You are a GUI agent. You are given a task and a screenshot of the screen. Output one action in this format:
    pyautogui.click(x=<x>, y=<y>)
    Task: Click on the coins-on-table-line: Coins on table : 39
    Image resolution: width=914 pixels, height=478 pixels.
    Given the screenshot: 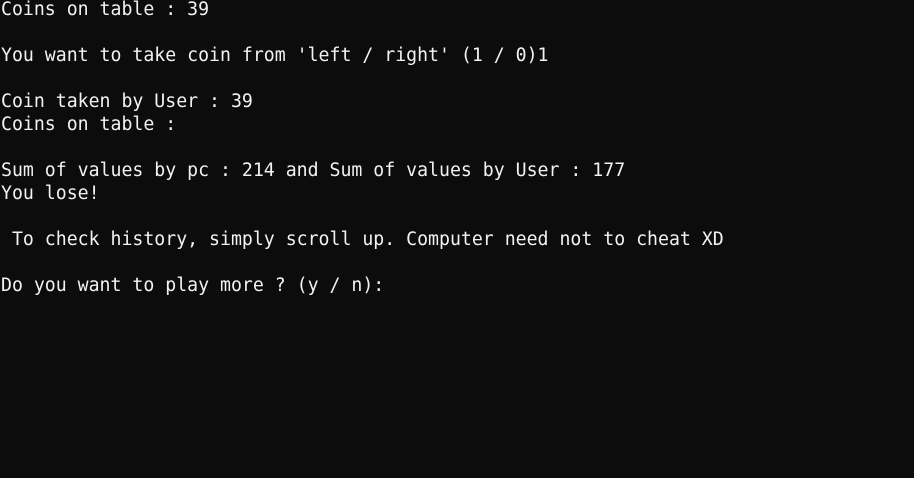 What is the action you would take?
    pyautogui.click(x=105, y=10)
    